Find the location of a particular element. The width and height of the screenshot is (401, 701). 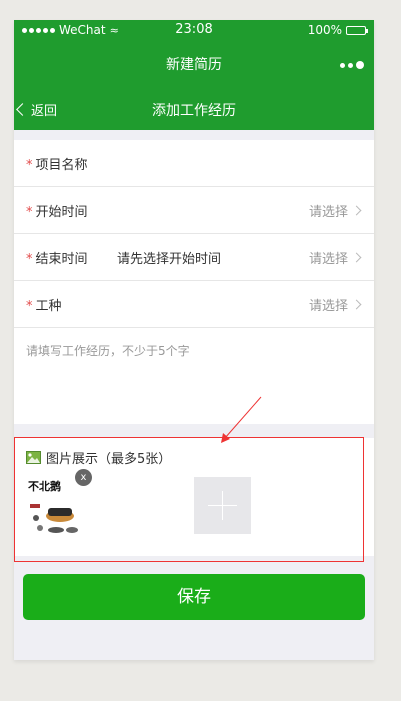

start-time-label: * 开始时间 is located at coordinates (57, 210).